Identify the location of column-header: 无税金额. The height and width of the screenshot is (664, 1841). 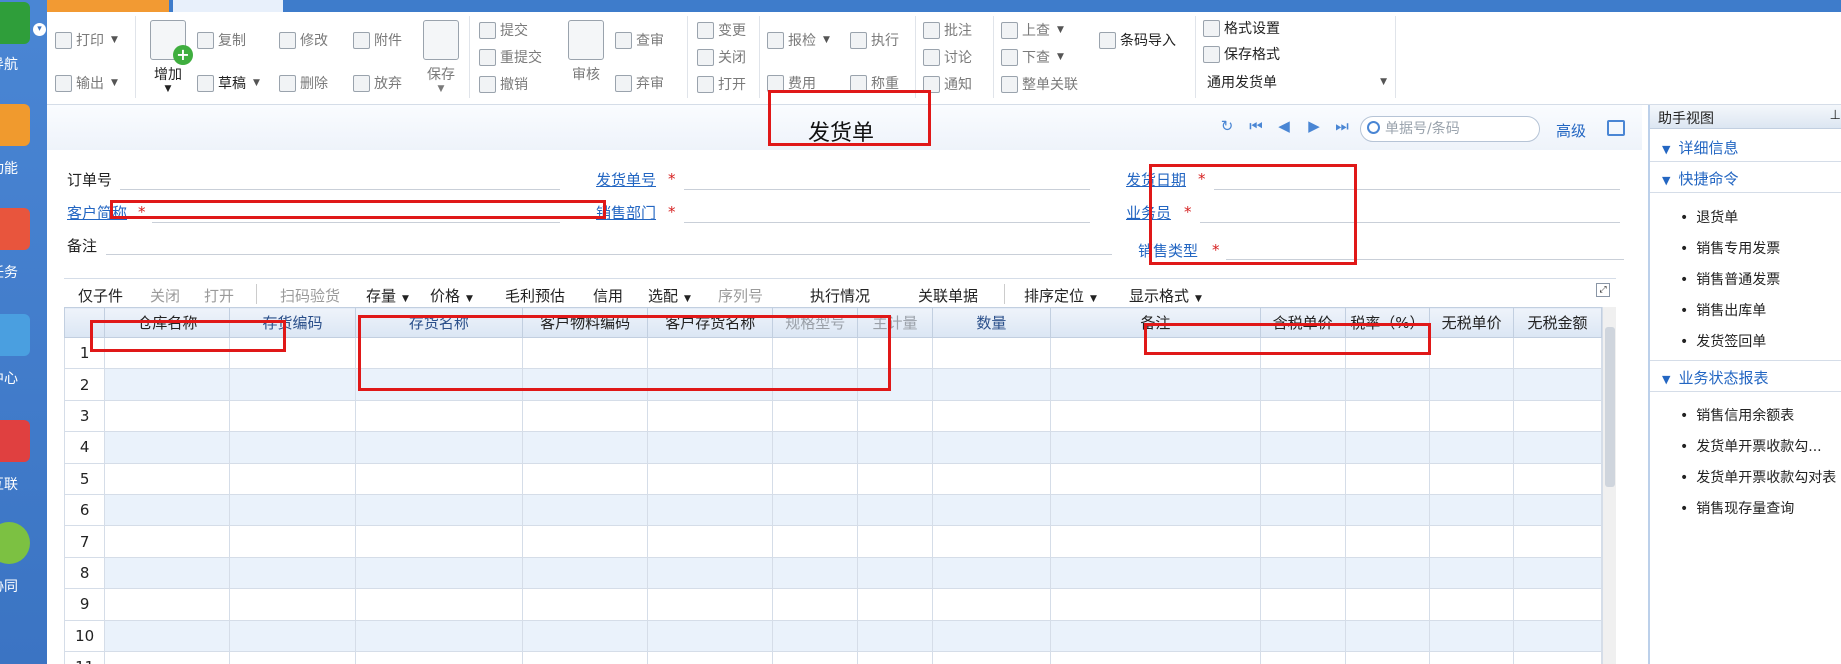
(1557, 322).